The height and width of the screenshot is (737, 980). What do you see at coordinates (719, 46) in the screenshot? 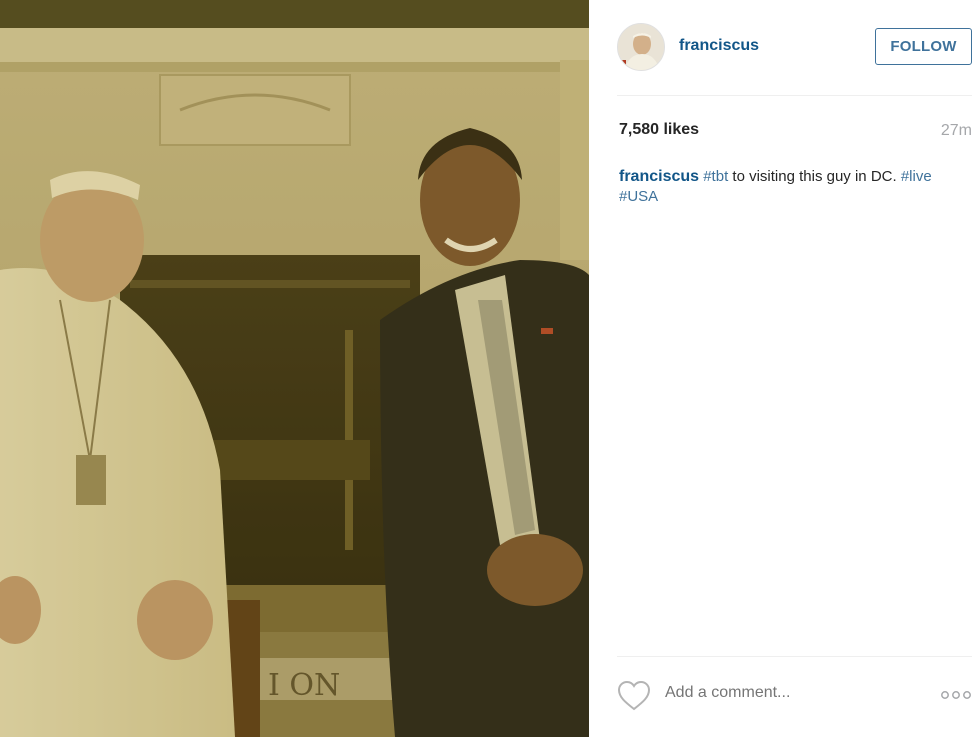
I see `username-link: franciscus` at bounding box center [719, 46].